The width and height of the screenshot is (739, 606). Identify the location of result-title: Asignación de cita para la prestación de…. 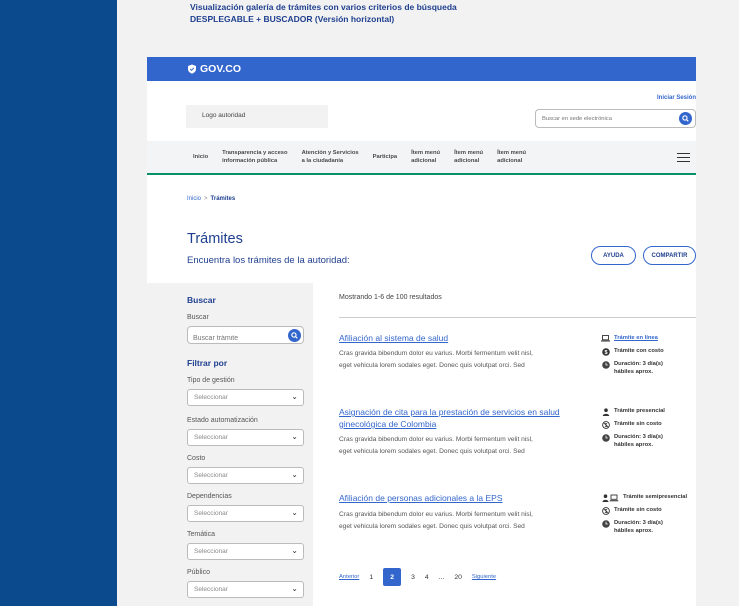
(466, 418).